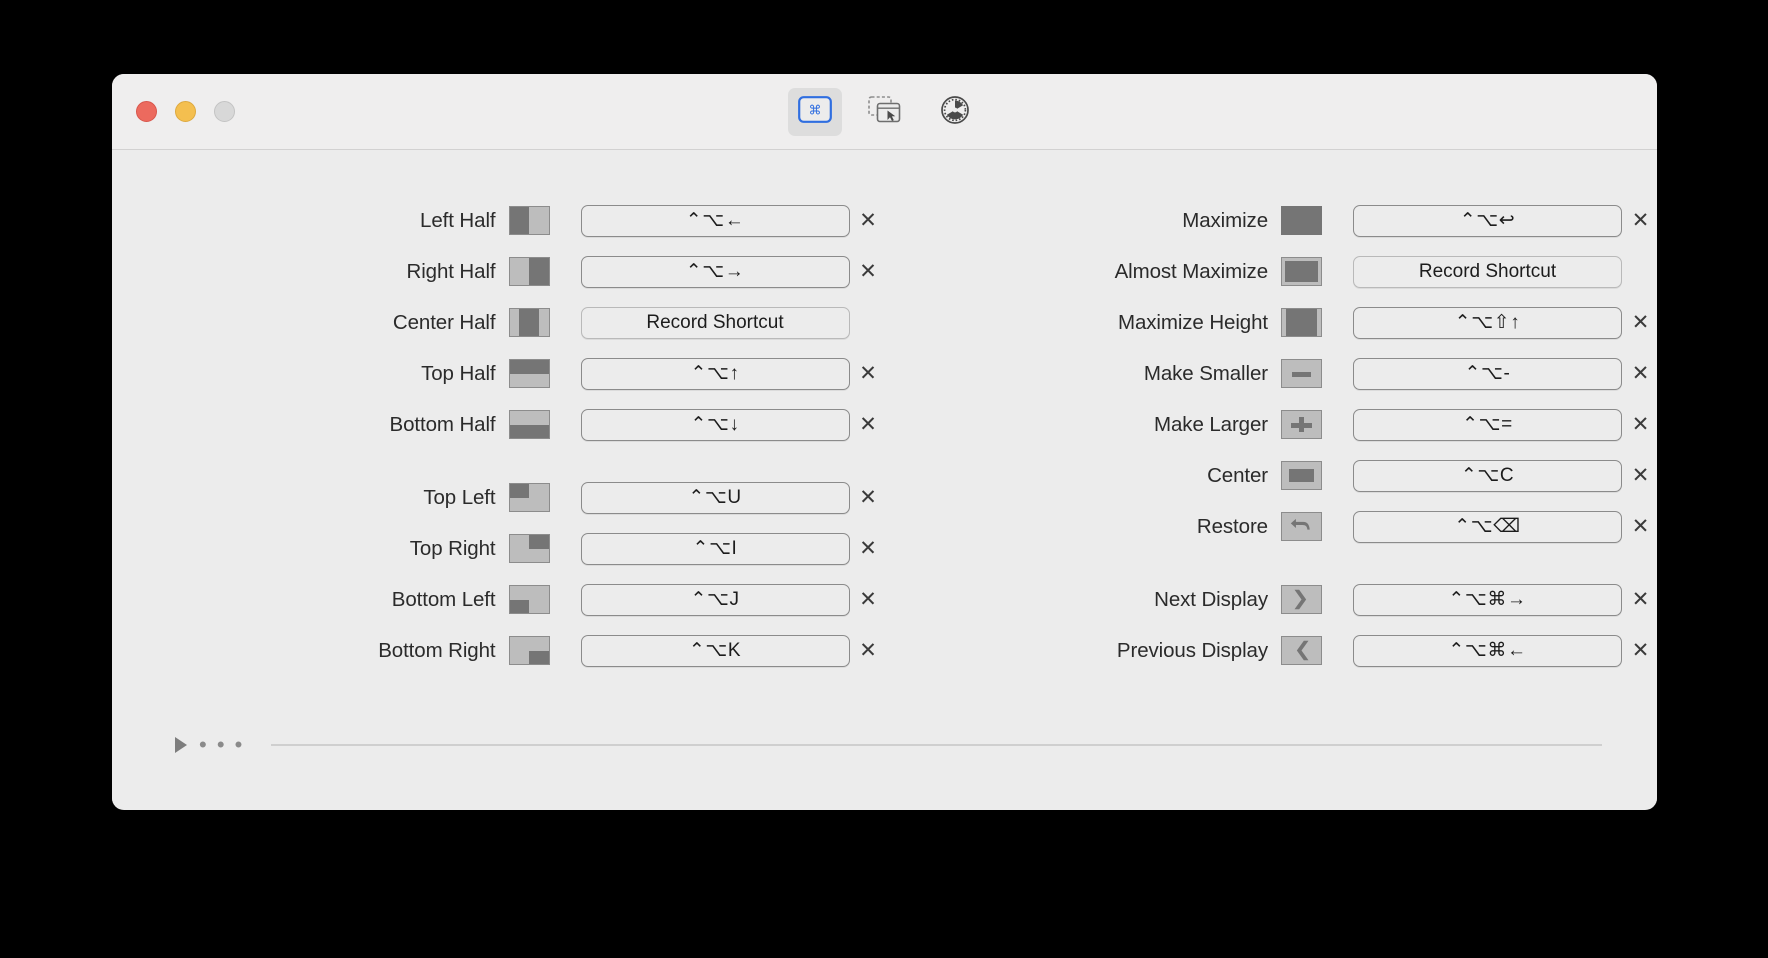 This screenshot has width=1768, height=958. What do you see at coordinates (146, 111) in the screenshot?
I see `close-window-button` at bounding box center [146, 111].